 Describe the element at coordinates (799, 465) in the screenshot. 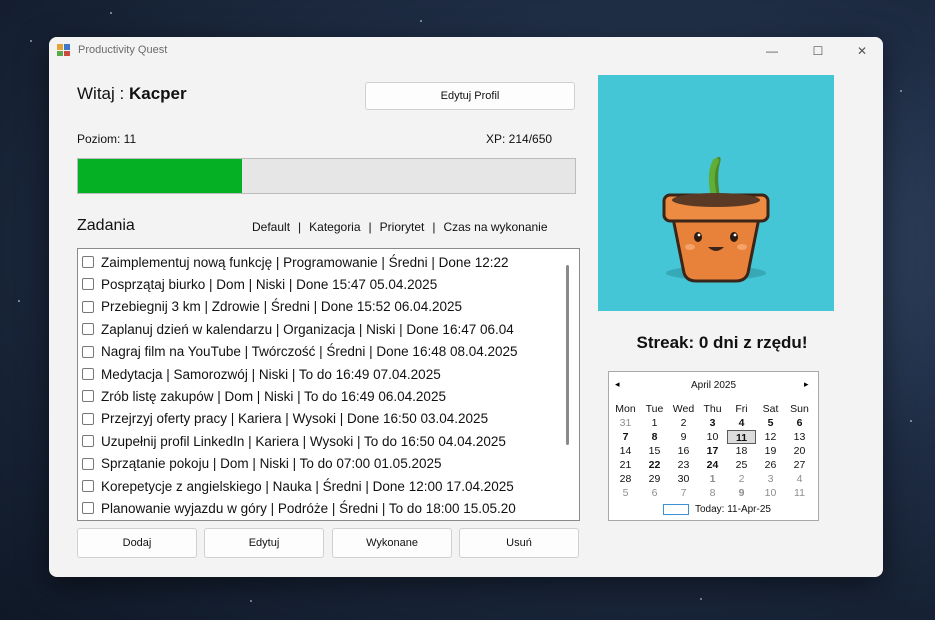

I see `calendar-day: 27` at that location.